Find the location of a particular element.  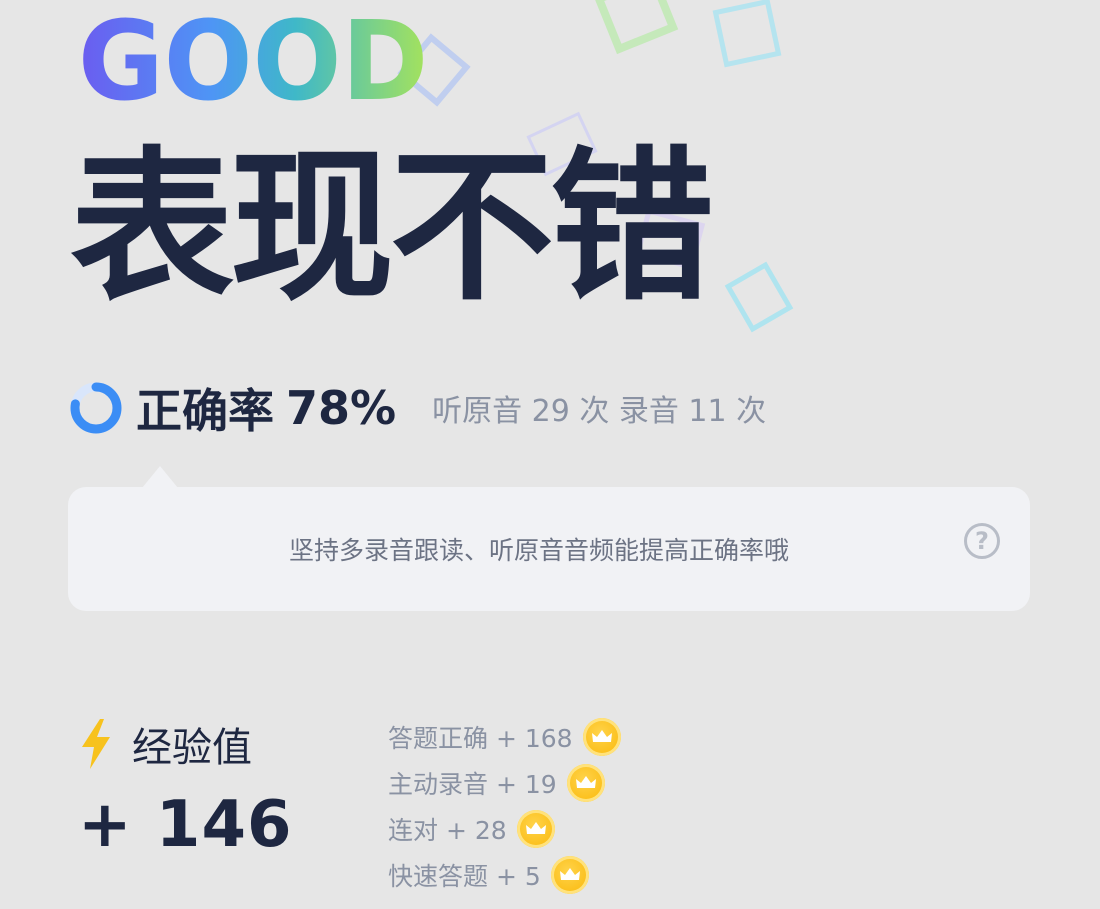

experience-item-label: 连对 + 28 is located at coordinates (447, 830).